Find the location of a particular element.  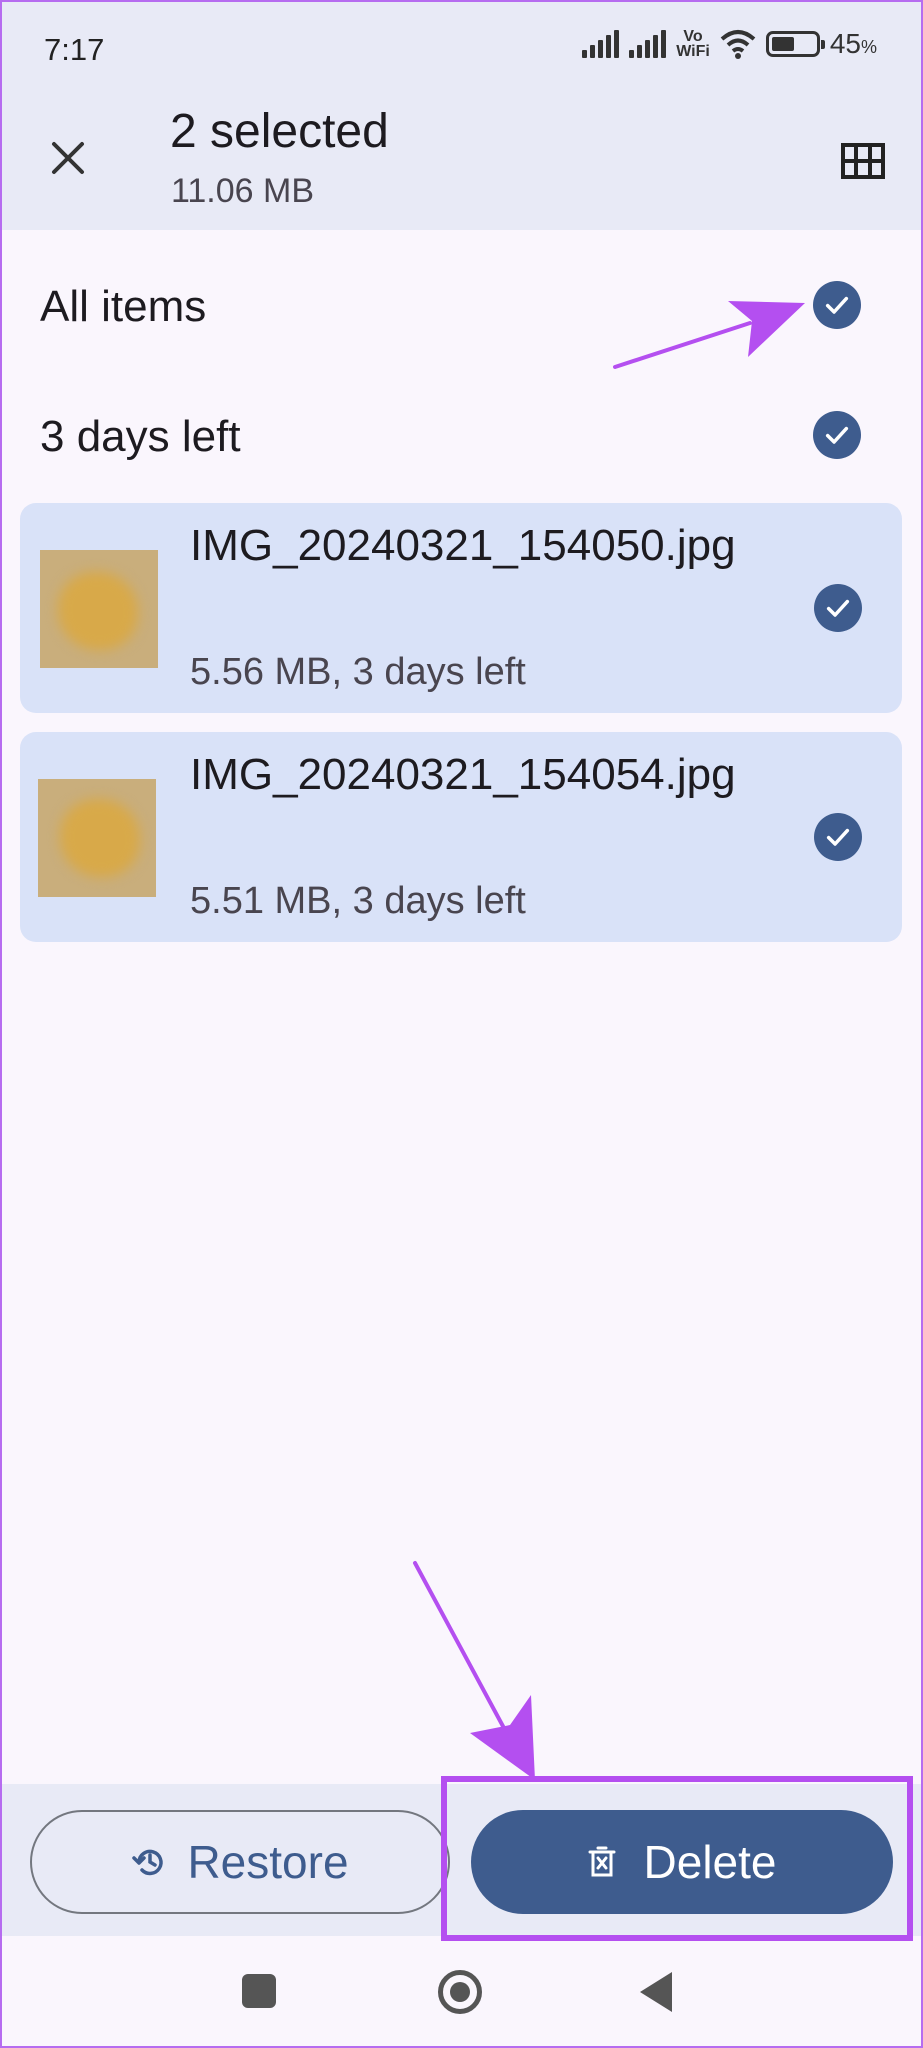

restore-icon is located at coordinates (148, 1862).